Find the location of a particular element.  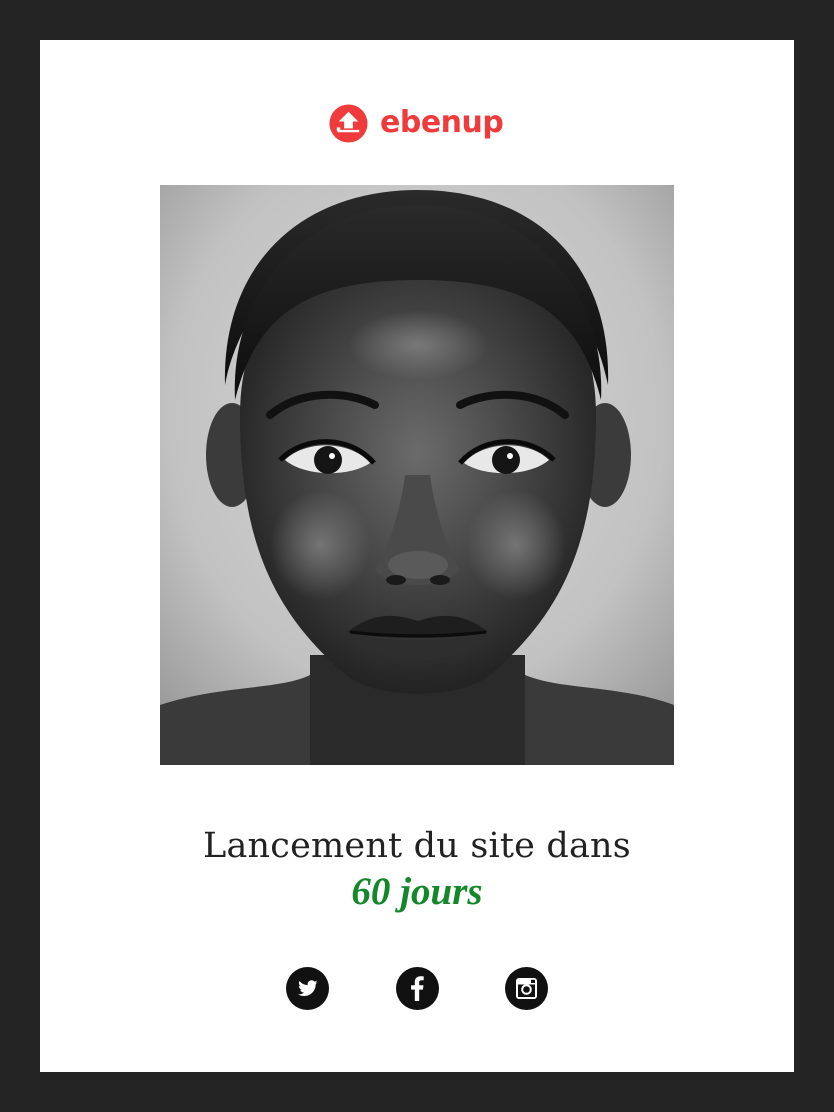

instagram-icon is located at coordinates (526, 988).